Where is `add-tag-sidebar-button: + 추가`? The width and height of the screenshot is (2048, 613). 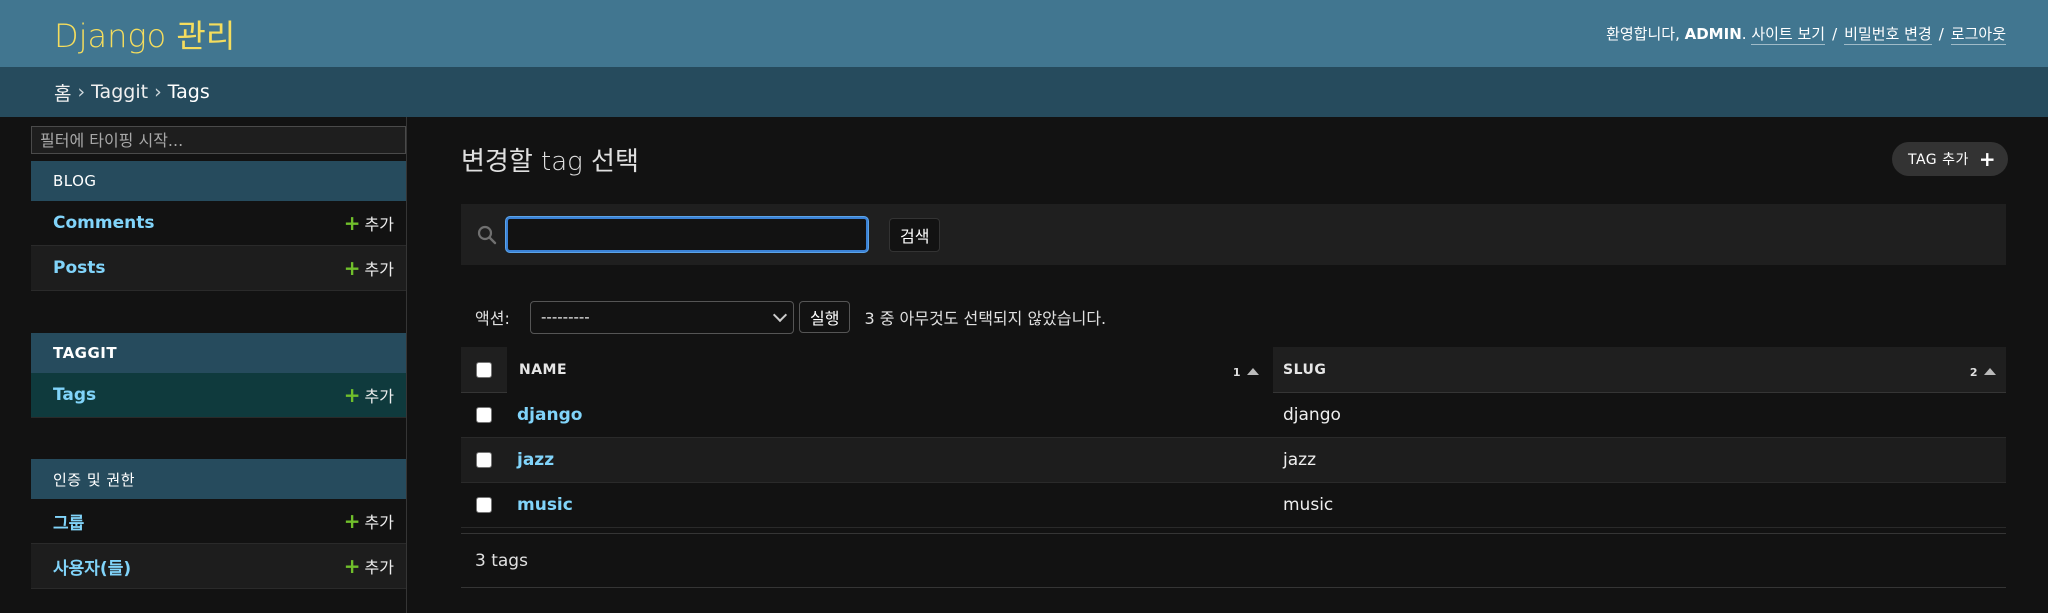 add-tag-sidebar-button: + 추가 is located at coordinates (369, 395).